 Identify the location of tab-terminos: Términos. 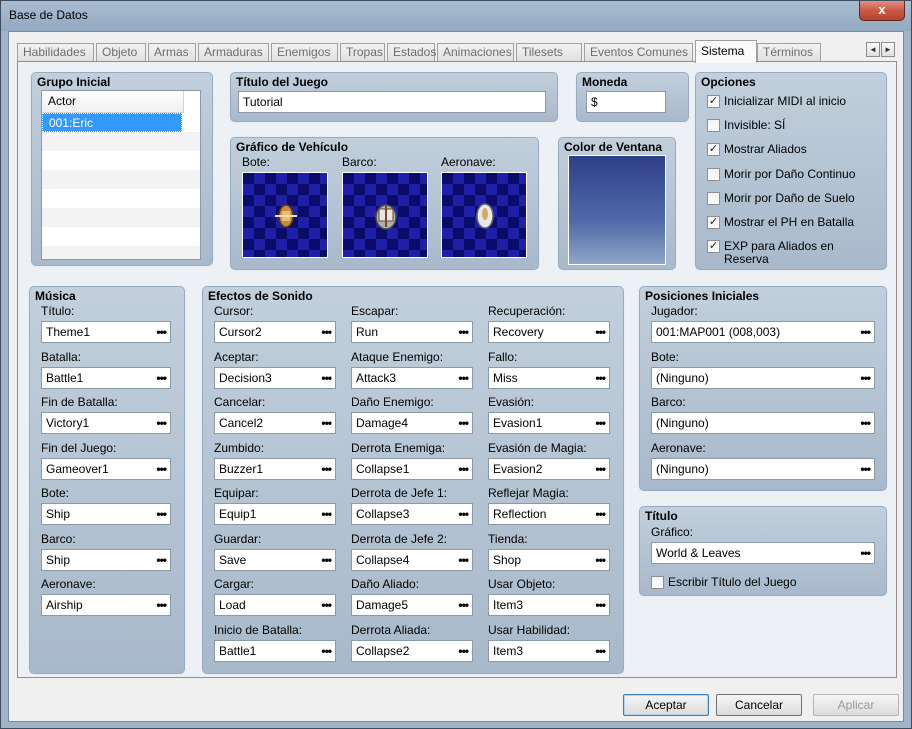
(789, 52).